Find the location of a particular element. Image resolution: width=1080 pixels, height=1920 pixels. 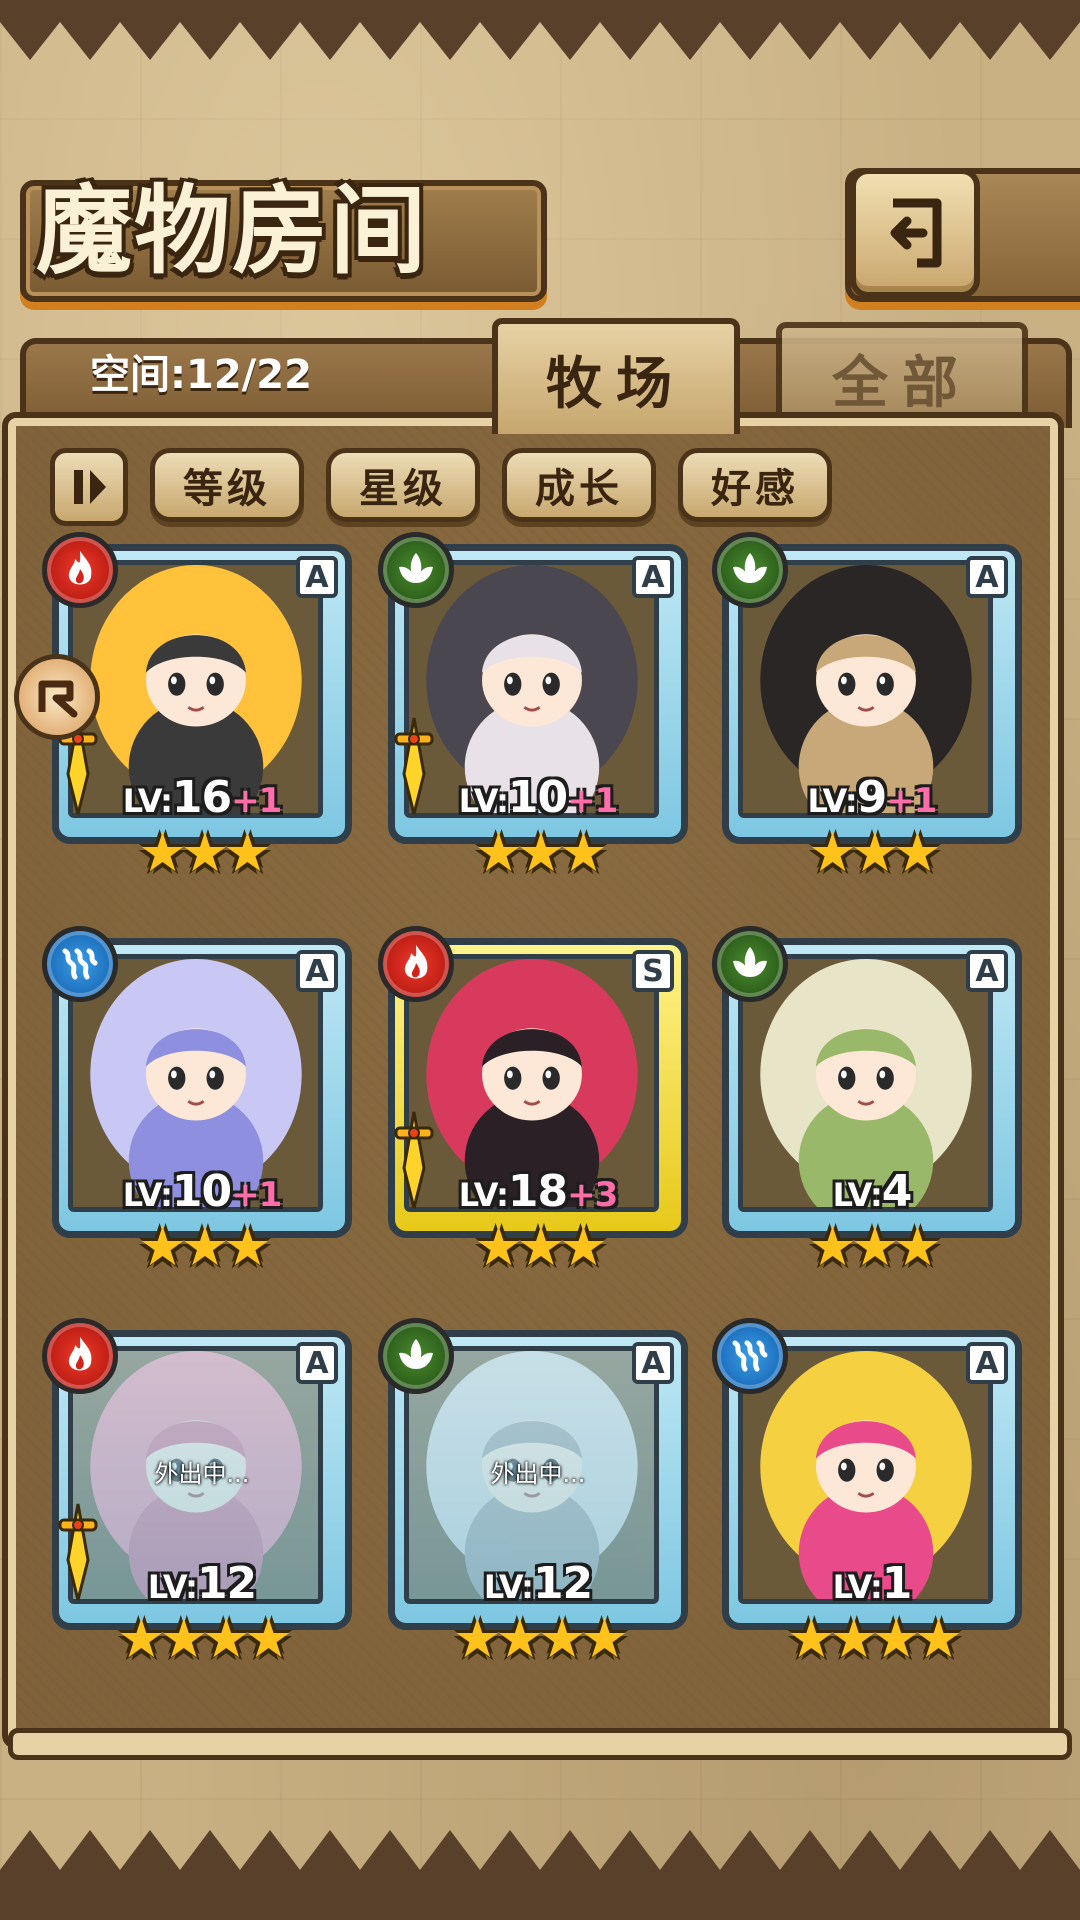

panel-bottom-rail is located at coordinates (540, 1744).